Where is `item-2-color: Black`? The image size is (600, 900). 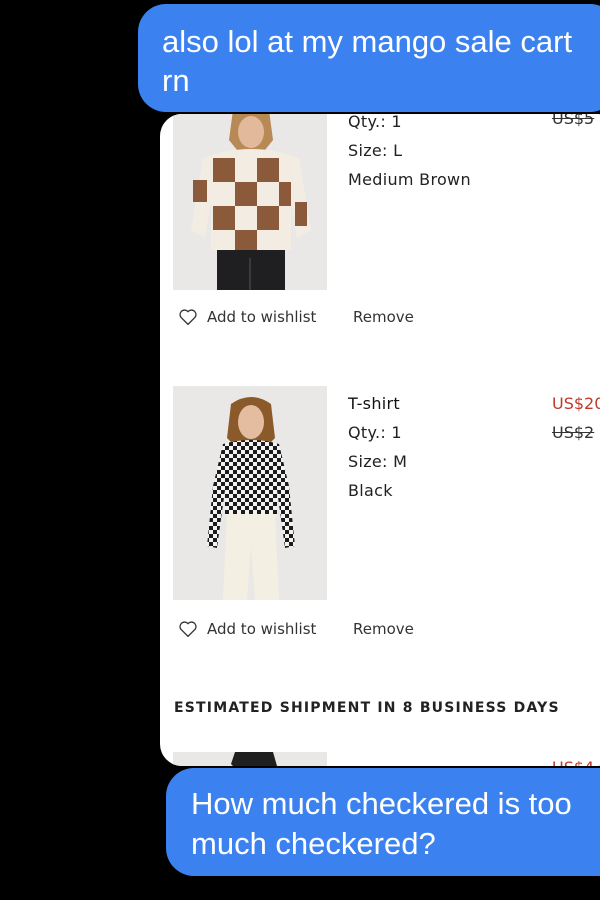 item-2-color: Black is located at coordinates (370, 490).